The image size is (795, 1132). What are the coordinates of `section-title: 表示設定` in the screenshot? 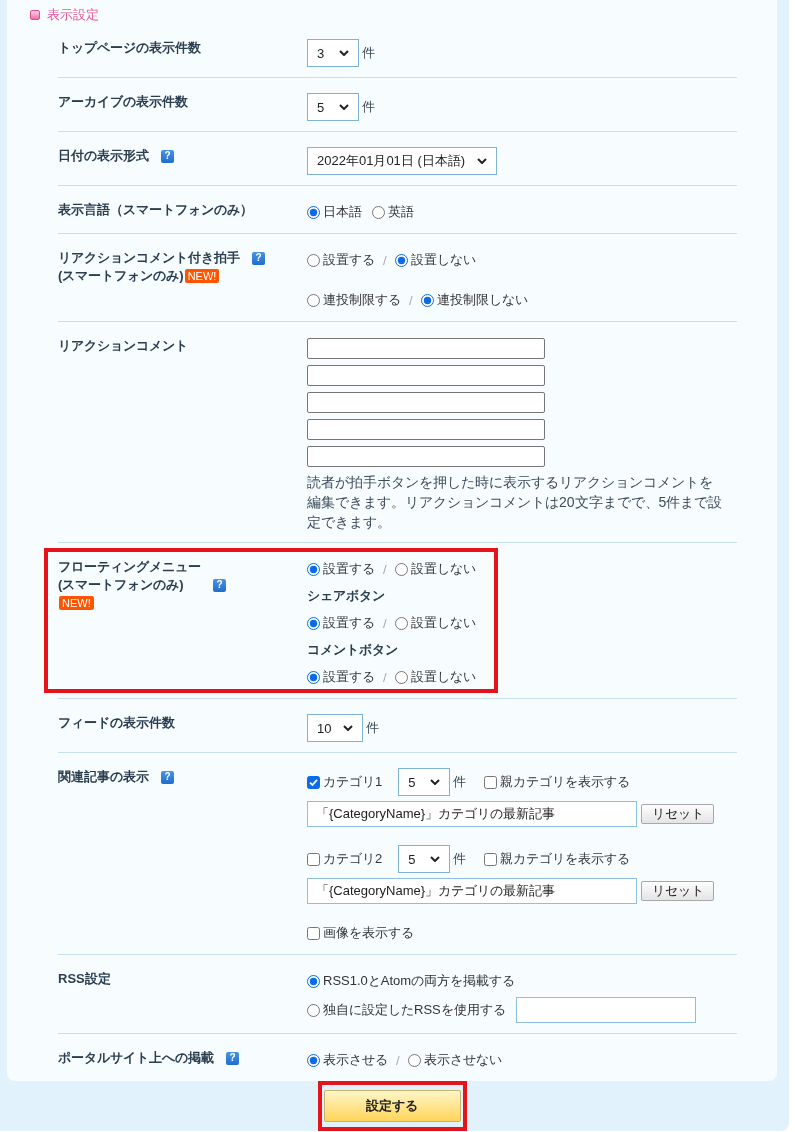 It's located at (73, 15).